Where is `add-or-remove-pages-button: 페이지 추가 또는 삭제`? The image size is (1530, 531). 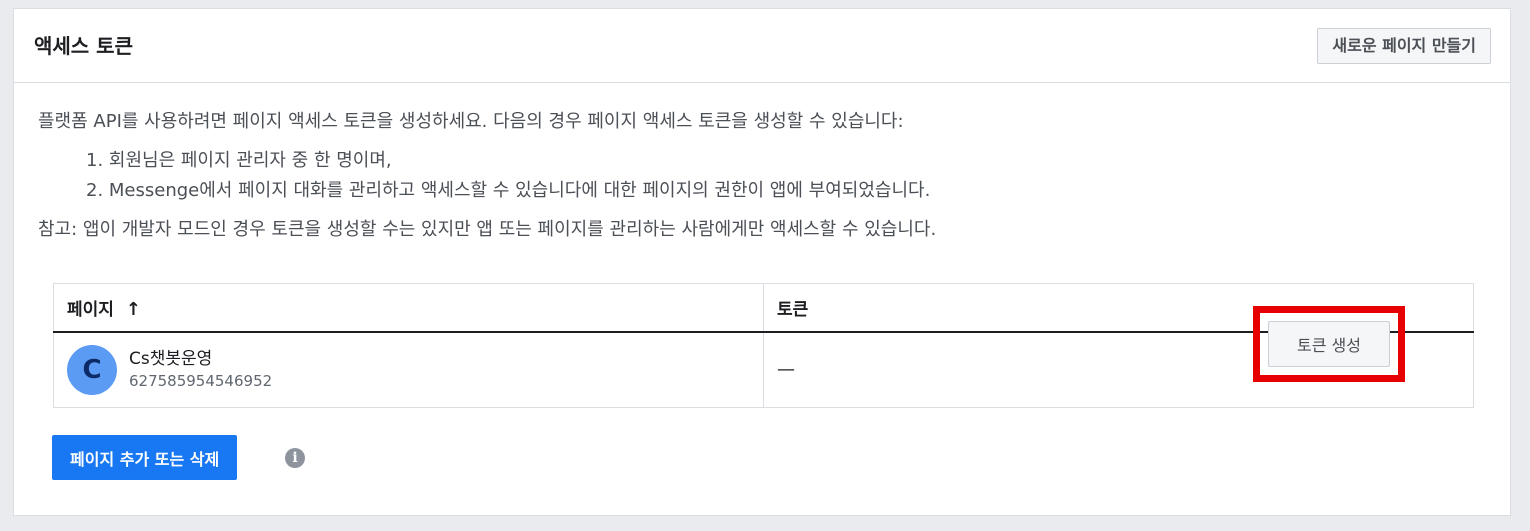
add-or-remove-pages-button: 페이지 추가 또는 삭제 is located at coordinates (145, 457).